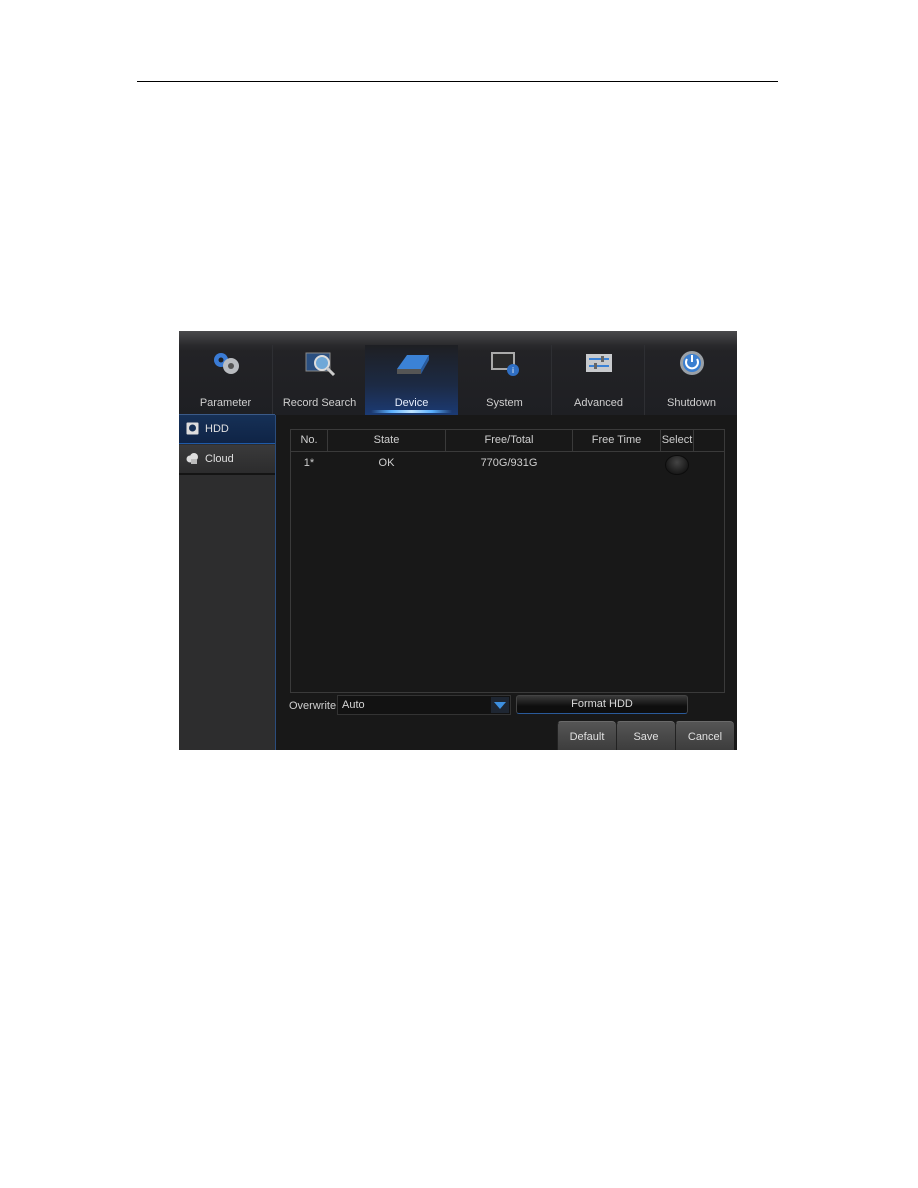 The height and width of the screenshot is (1188, 918). Describe the element at coordinates (309, 463) in the screenshot. I see `cell-no: 1*` at that location.